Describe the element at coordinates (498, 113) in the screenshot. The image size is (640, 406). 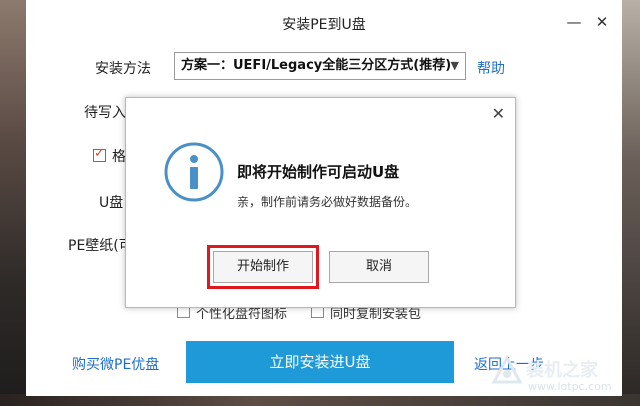
I see `dialog-close-icon: ✕` at that location.